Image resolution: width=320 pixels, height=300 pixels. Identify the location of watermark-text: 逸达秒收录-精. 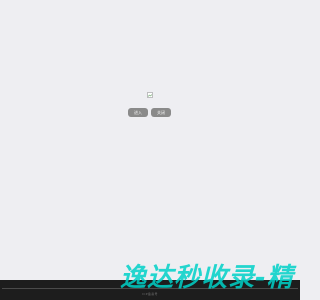
(207, 278).